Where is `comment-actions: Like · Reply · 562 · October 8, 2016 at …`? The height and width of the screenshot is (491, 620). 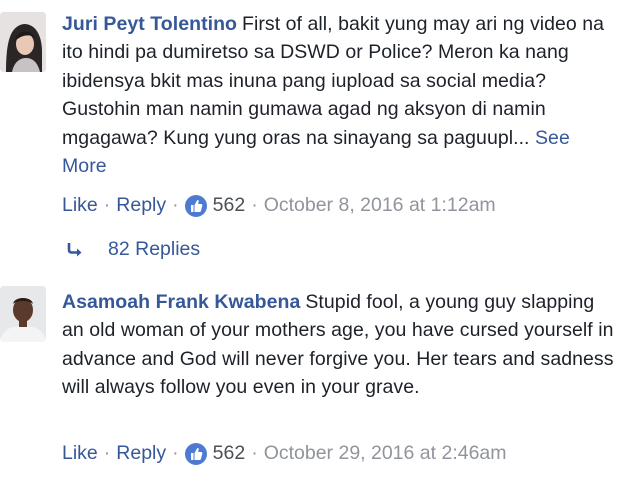
comment-actions: Like · Reply · 562 · October 8, 2016 at … is located at coordinates (279, 205).